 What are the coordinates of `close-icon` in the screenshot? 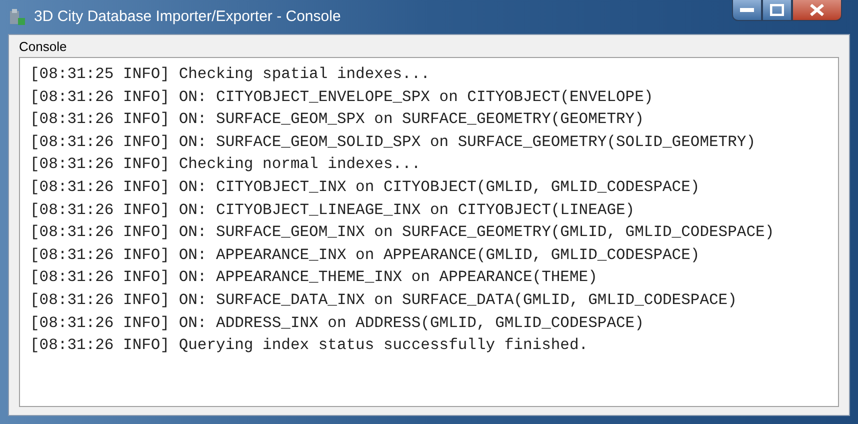 It's located at (817, 10).